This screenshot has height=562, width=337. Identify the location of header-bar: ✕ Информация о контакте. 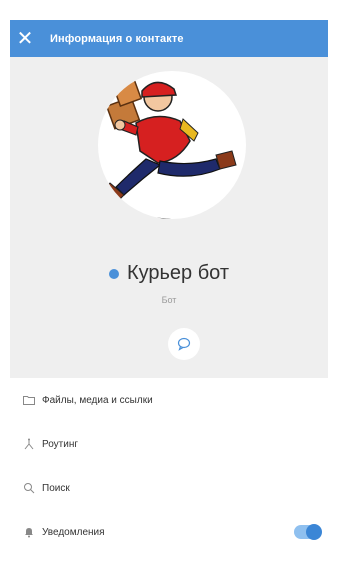
(169, 38).